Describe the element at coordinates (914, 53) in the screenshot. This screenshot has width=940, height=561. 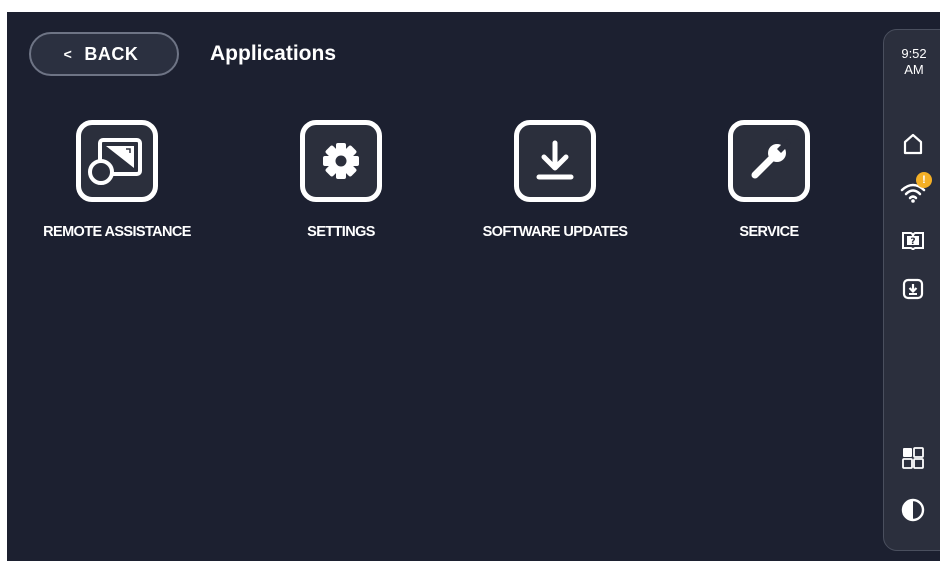
I see `clock-time: 9:52` at that location.